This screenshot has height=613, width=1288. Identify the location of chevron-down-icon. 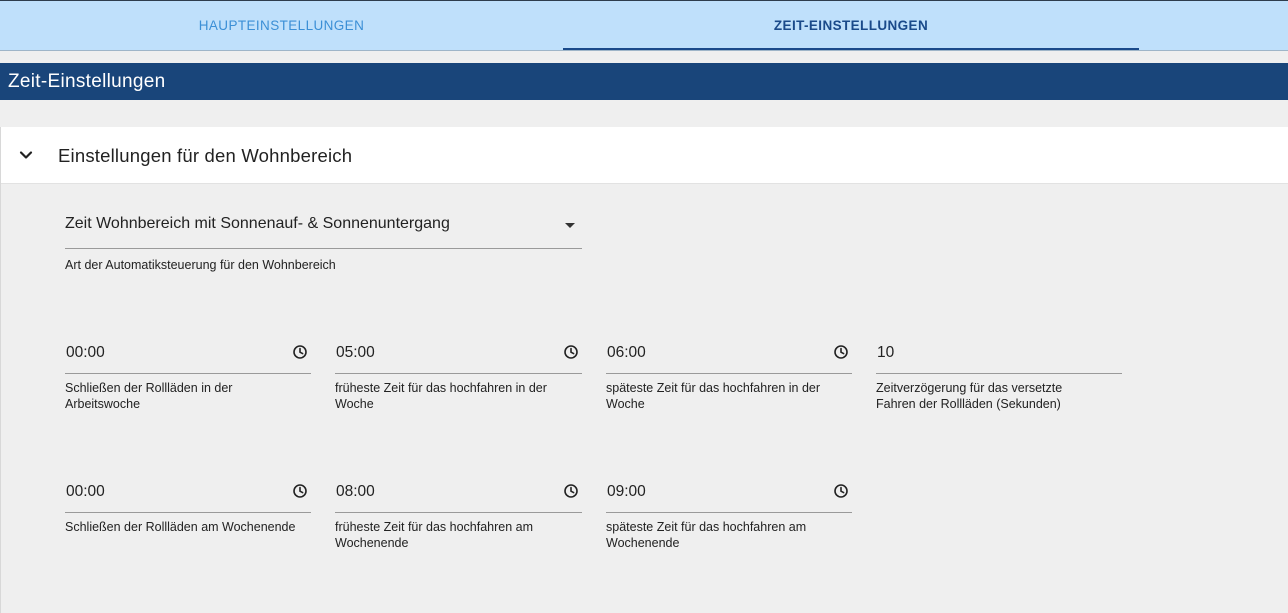
(26, 155).